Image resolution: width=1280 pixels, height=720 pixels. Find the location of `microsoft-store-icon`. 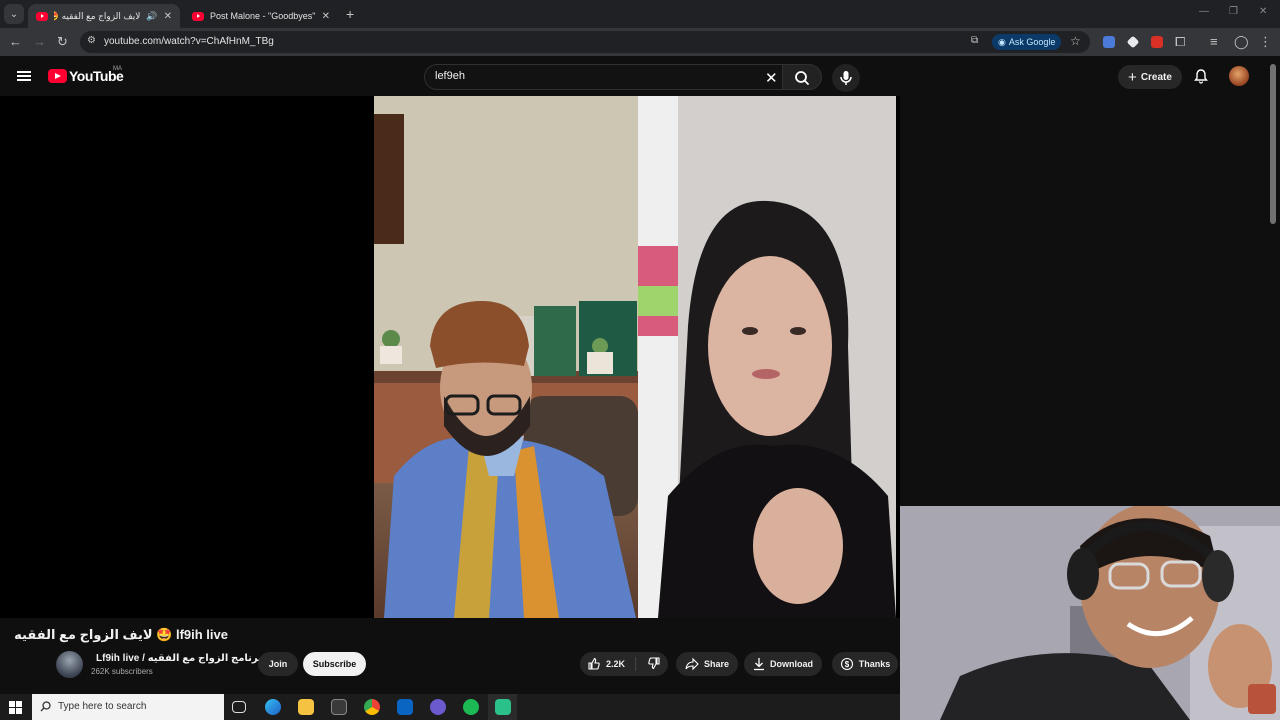

microsoft-store-icon is located at coordinates (339, 707).